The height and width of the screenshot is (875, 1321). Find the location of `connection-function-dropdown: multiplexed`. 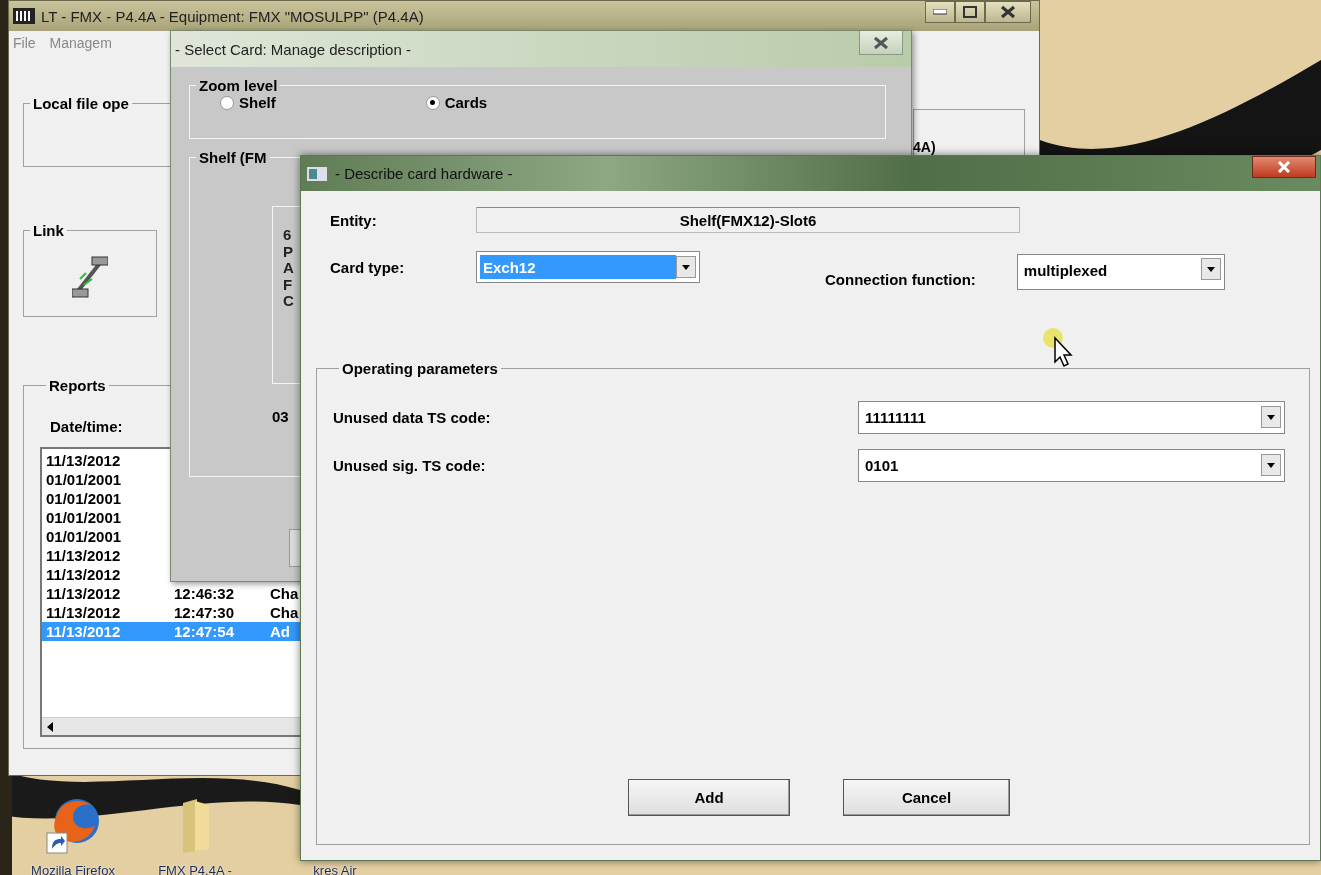

connection-function-dropdown: multiplexed is located at coordinates (1120, 272).